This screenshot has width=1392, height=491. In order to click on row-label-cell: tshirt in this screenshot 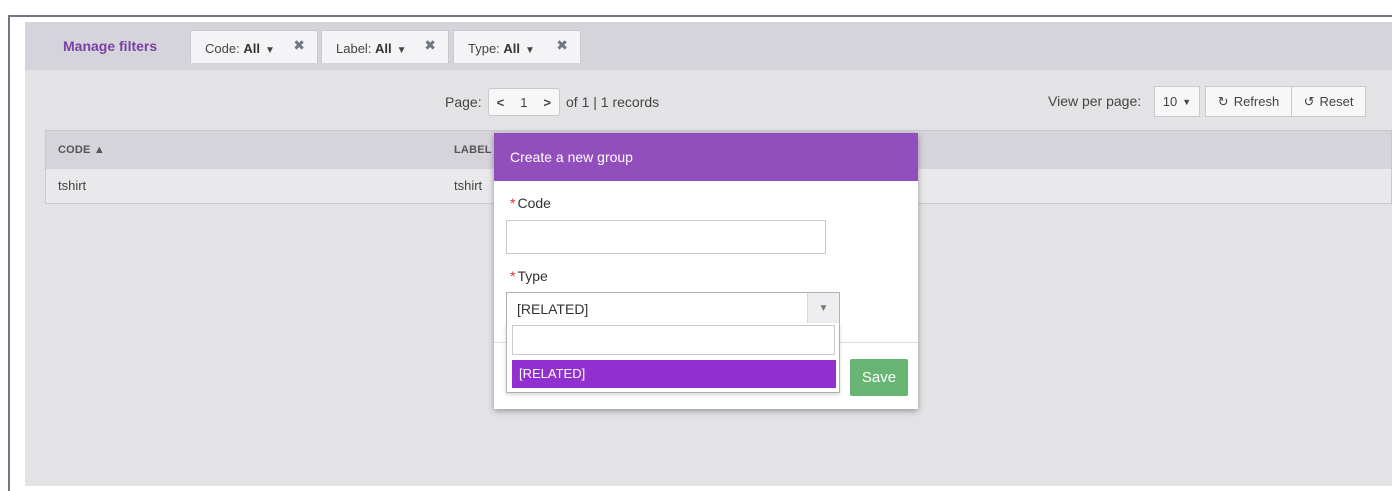, I will do `click(468, 185)`.